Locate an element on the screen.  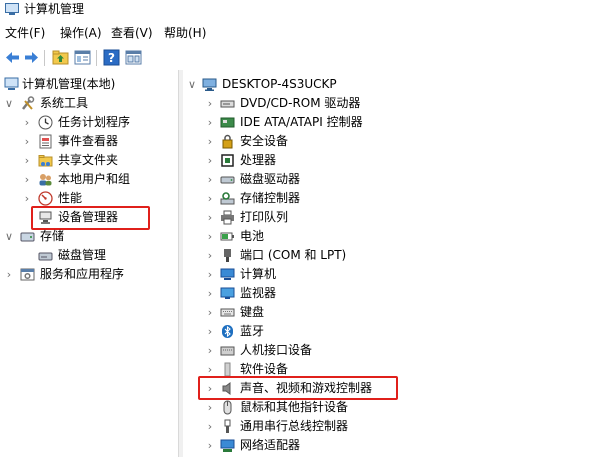
mouse-icon is located at coordinates (227, 407).